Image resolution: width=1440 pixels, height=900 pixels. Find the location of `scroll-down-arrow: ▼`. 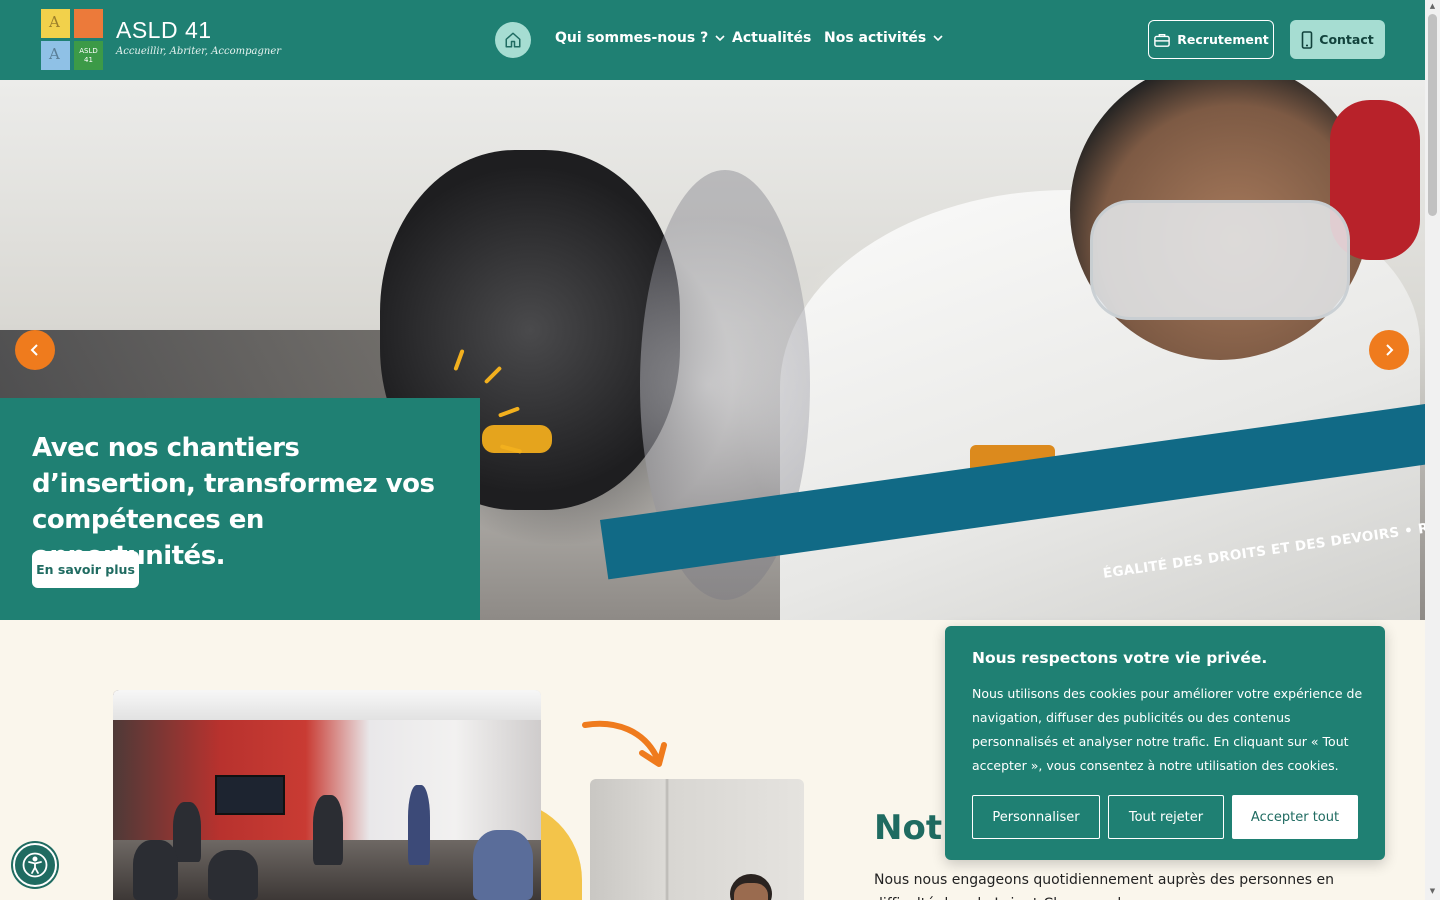

scroll-down-arrow: ▼ is located at coordinates (1432, 891).